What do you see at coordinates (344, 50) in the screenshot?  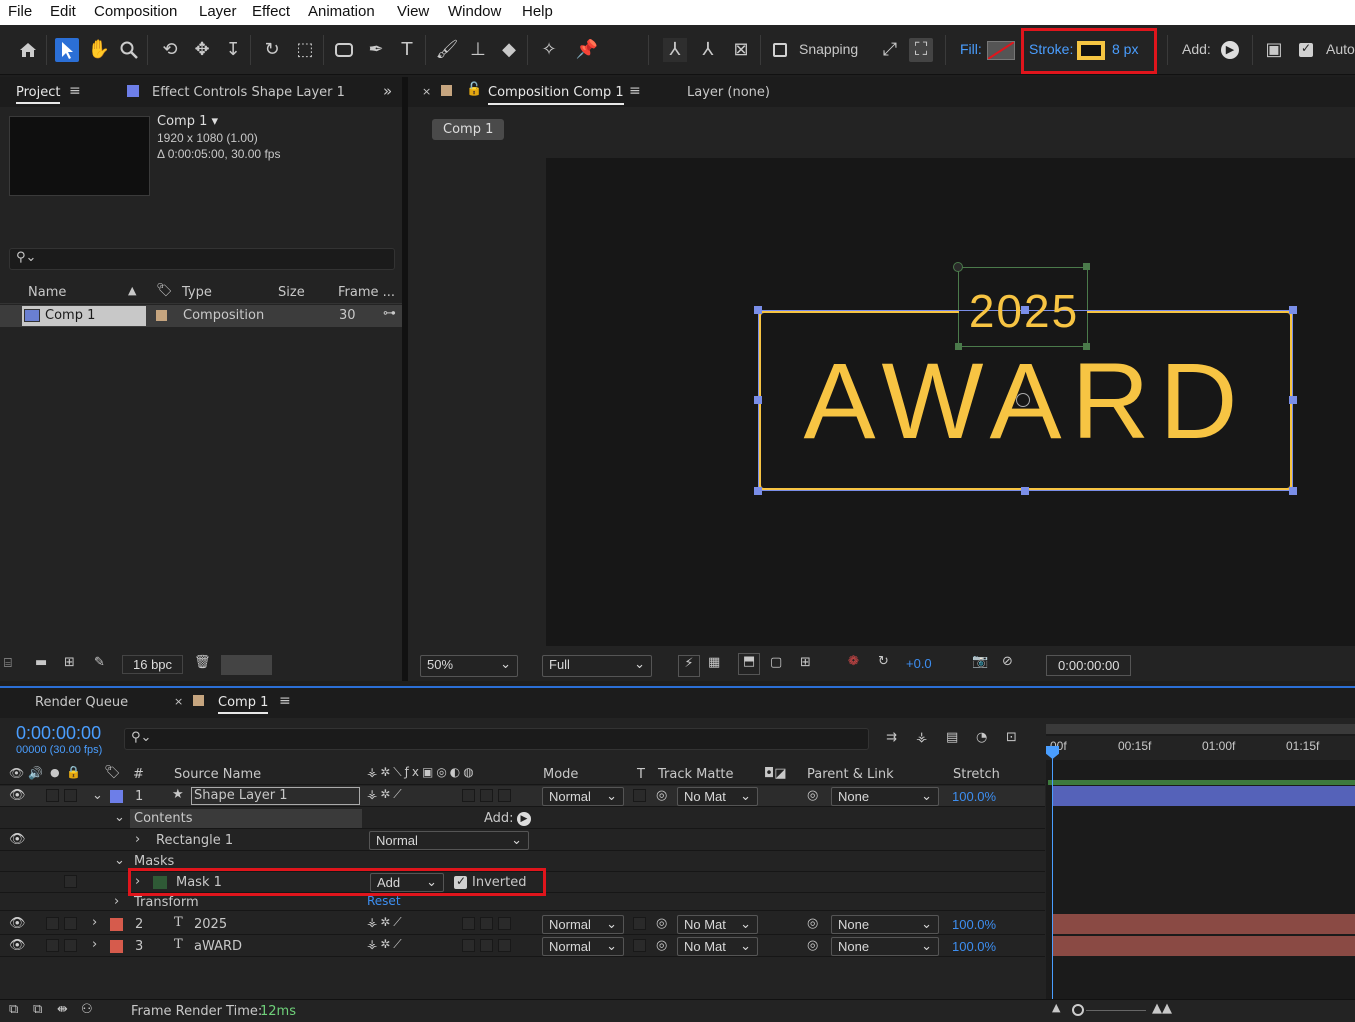 I see `rectangle-tool-icon` at bounding box center [344, 50].